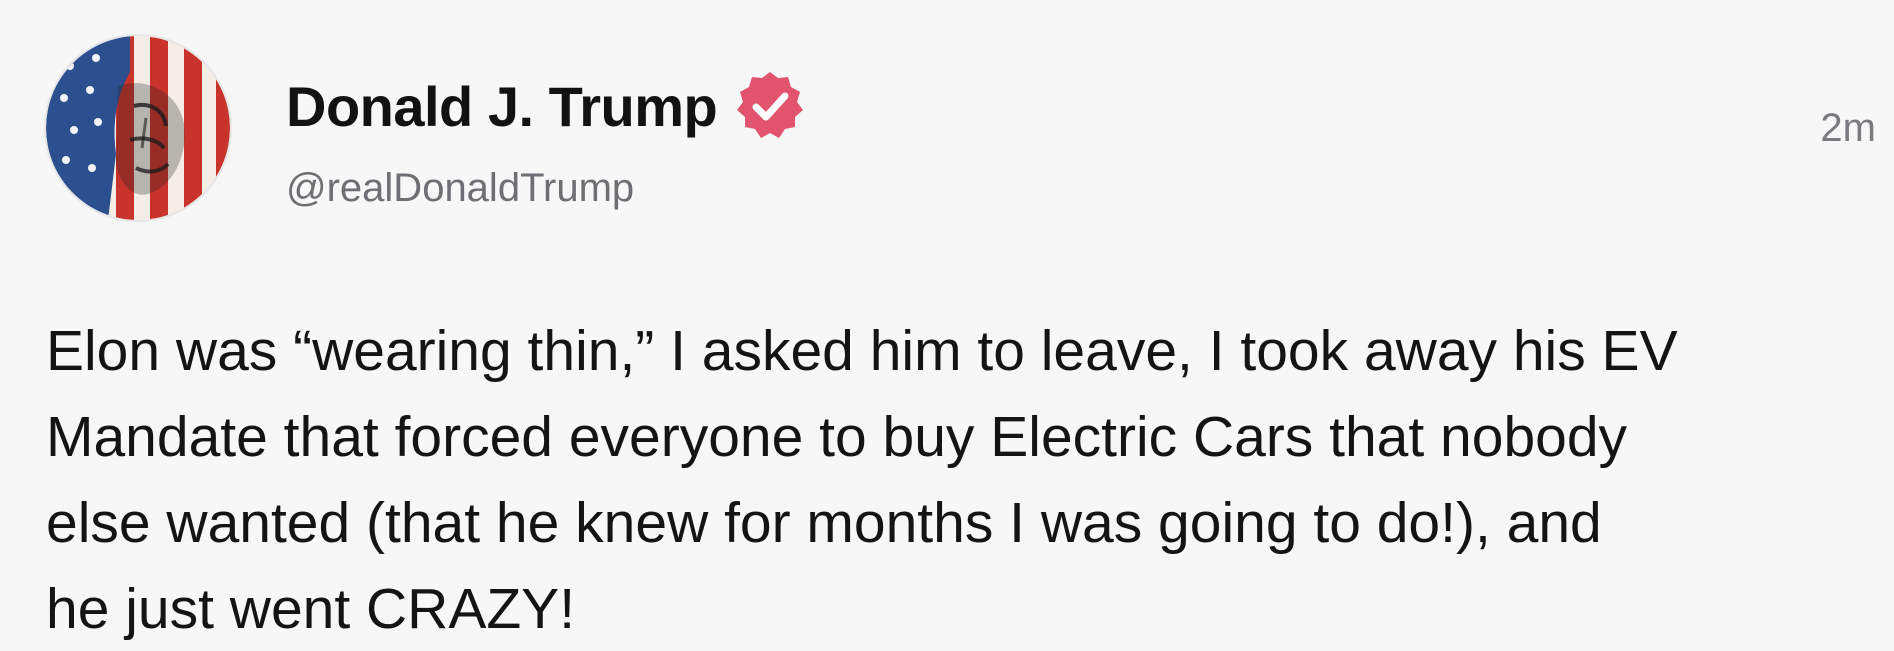 This screenshot has width=1894, height=651. What do you see at coordinates (460, 188) in the screenshot?
I see `author-handle: @realDonaldTrump` at bounding box center [460, 188].